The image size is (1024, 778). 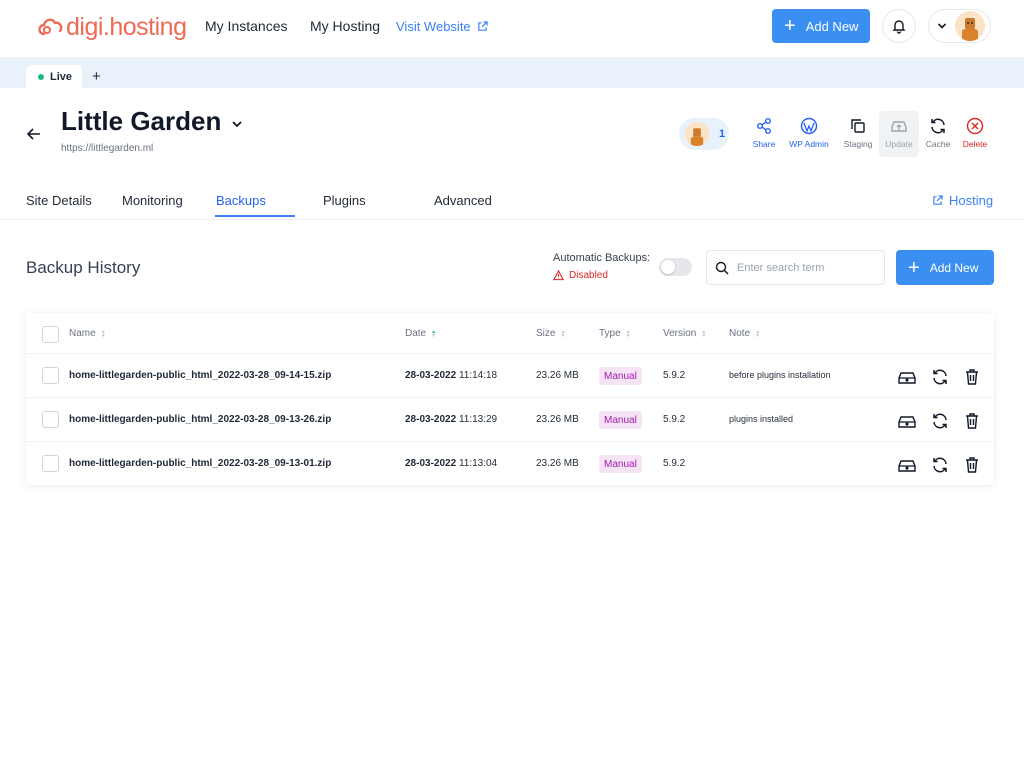 What do you see at coordinates (684, 333) in the screenshot?
I see `column-version: Version ▲ ▼` at bounding box center [684, 333].